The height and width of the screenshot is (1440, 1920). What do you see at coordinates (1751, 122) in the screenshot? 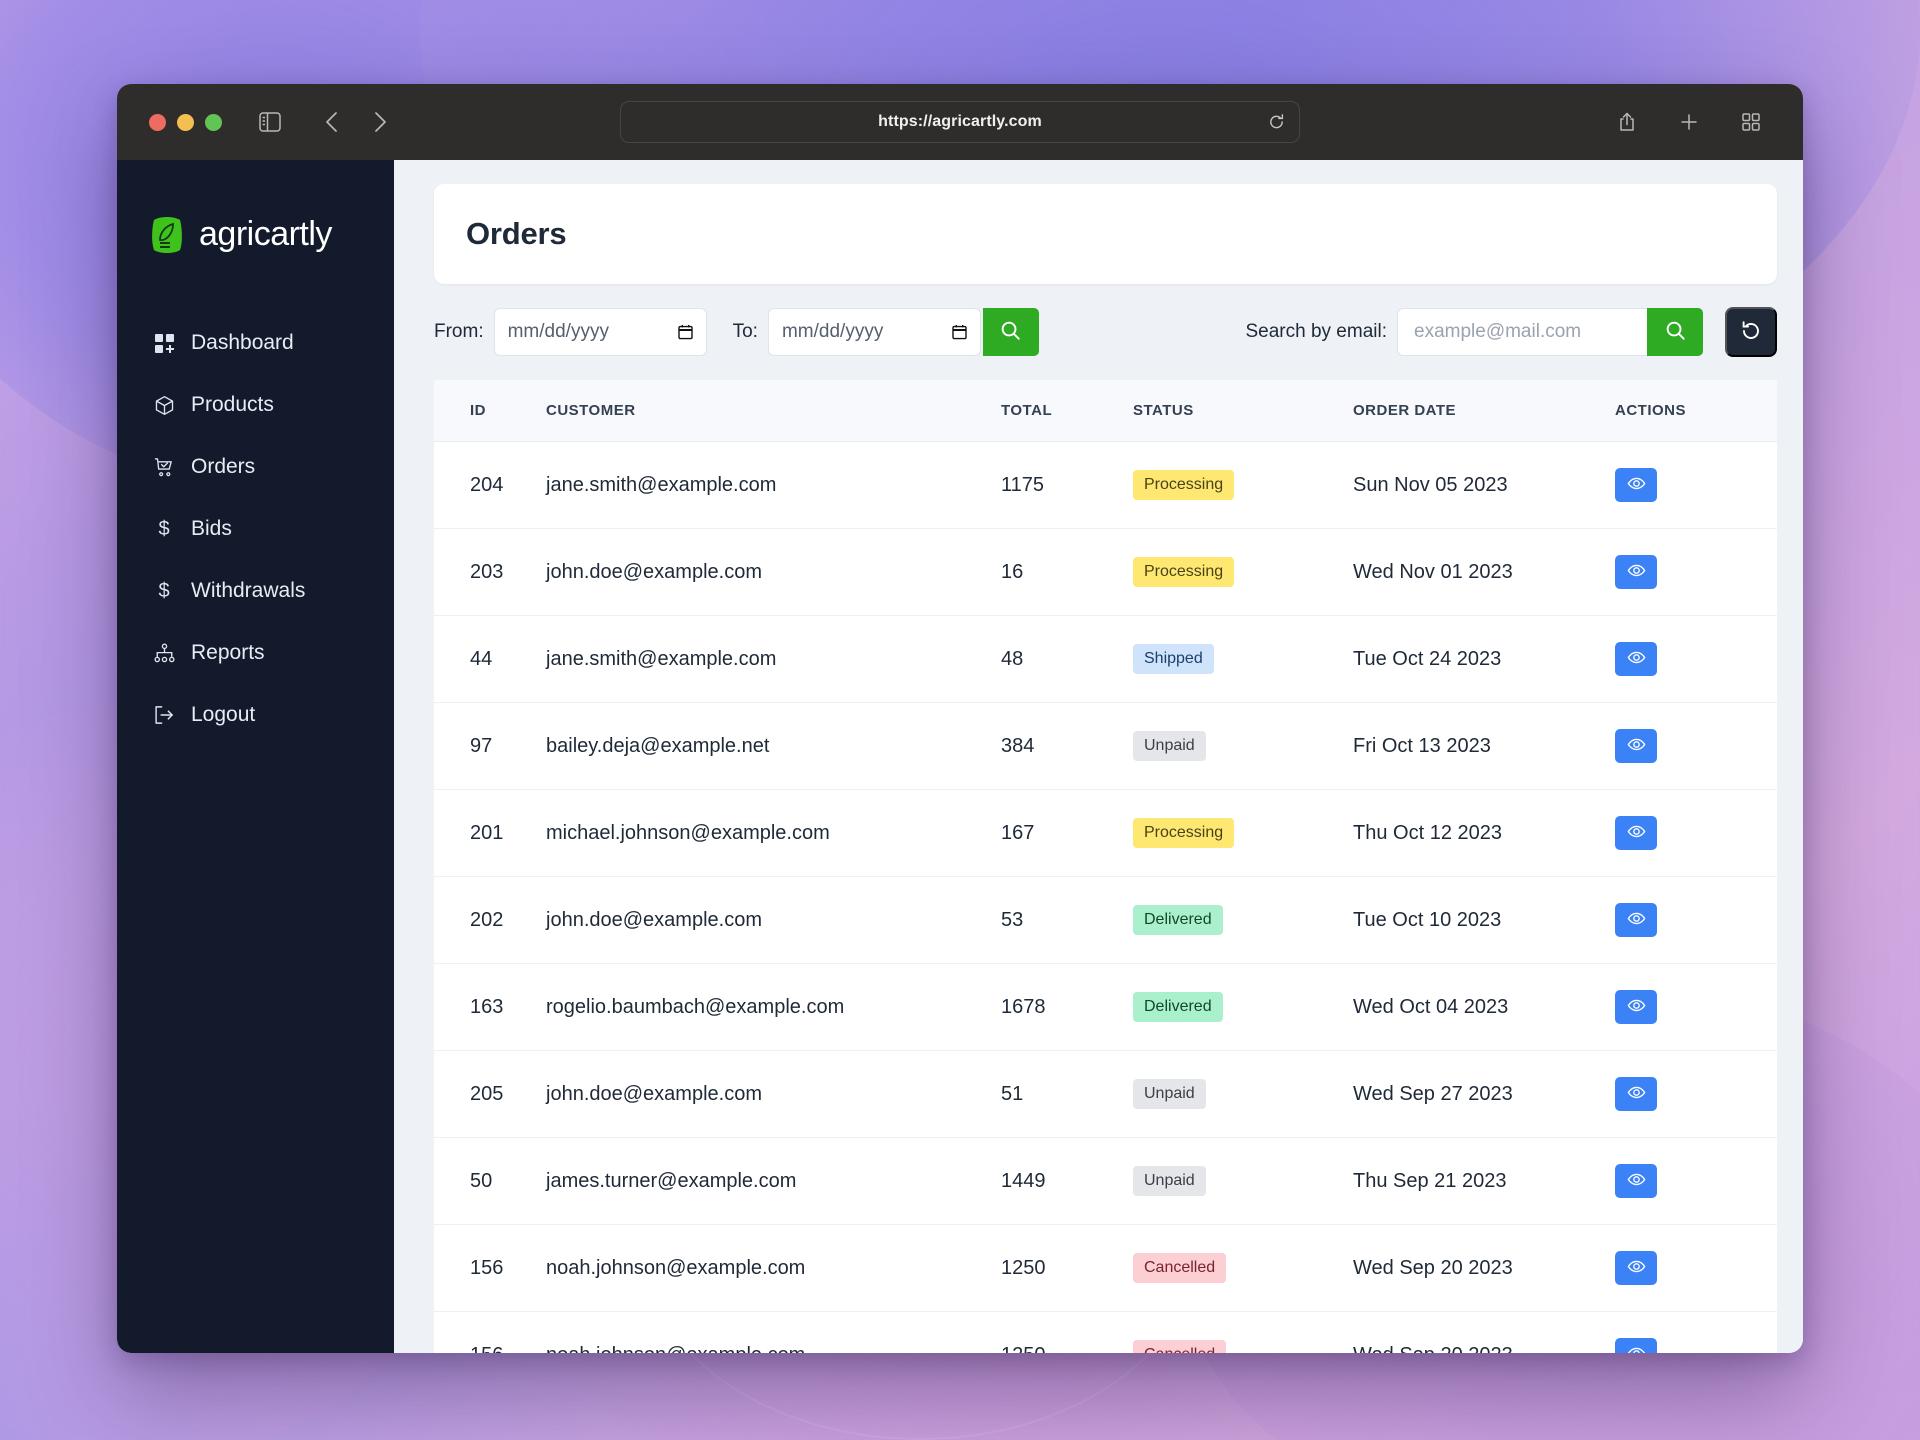
I see `tab-grid-icon` at bounding box center [1751, 122].